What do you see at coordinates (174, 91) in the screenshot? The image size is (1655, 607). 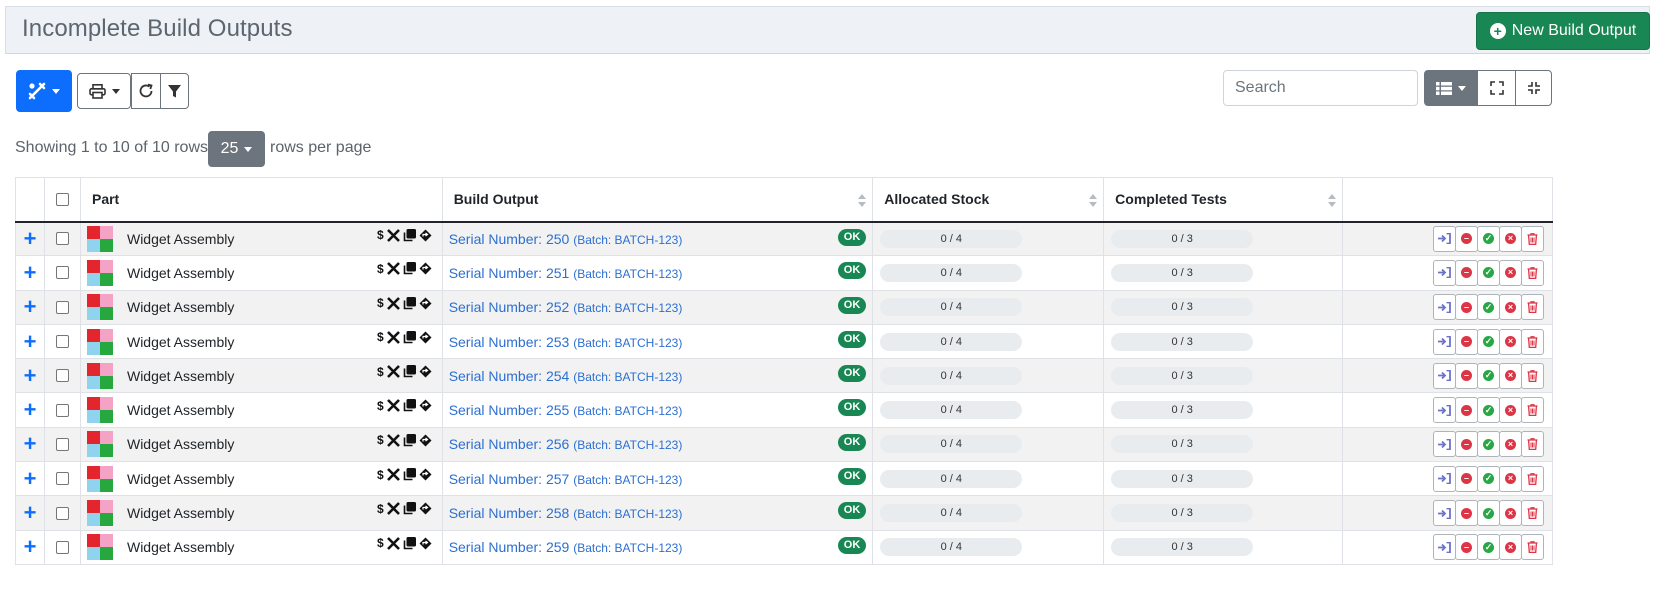 I see `filter-button` at bounding box center [174, 91].